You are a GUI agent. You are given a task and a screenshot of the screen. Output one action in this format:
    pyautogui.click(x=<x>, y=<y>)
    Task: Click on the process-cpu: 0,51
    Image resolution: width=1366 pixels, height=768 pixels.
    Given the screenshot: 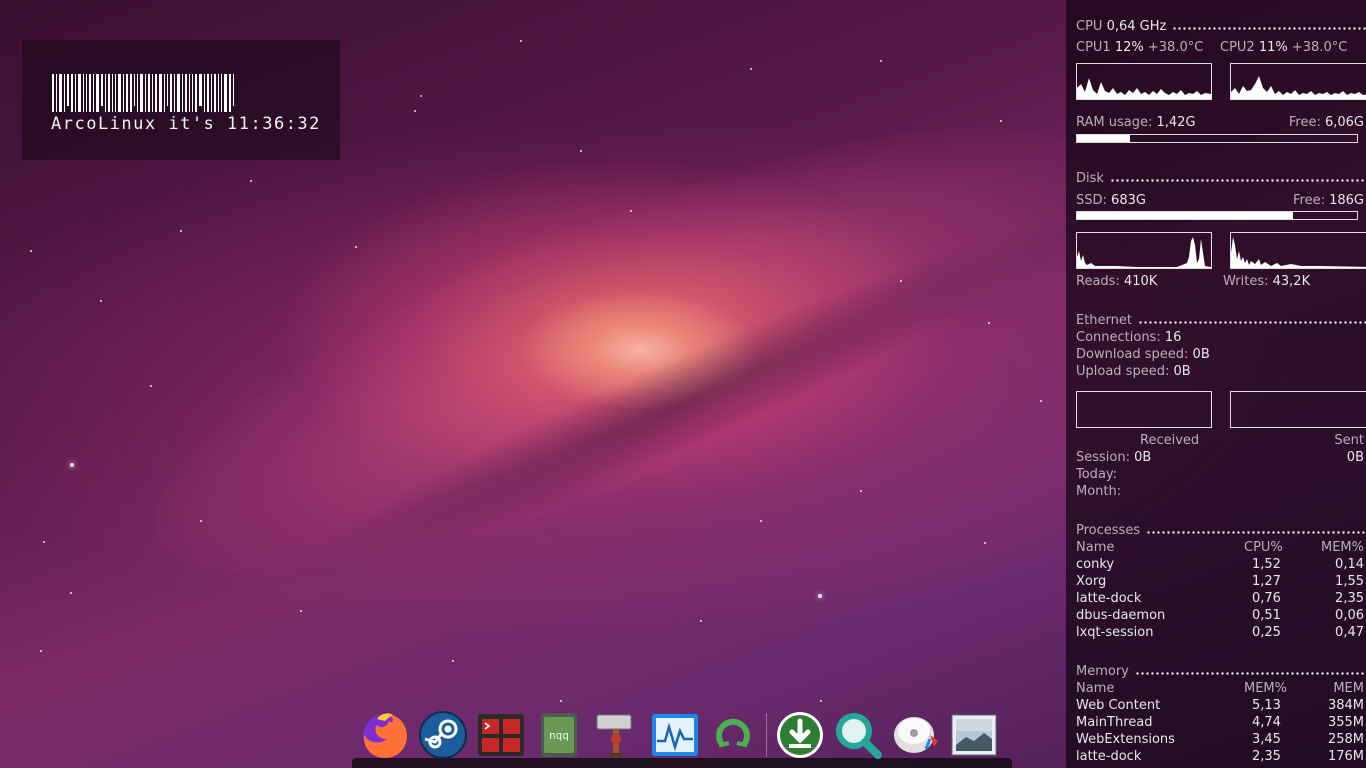 What is the action you would take?
    pyautogui.click(x=1266, y=615)
    